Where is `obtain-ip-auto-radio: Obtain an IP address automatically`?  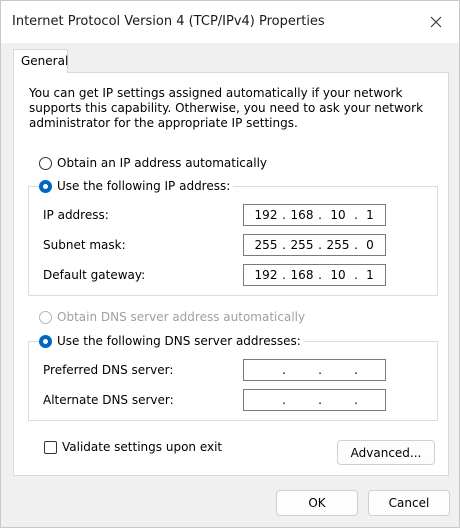 obtain-ip-auto-radio: Obtain an IP address automatically is located at coordinates (153, 163).